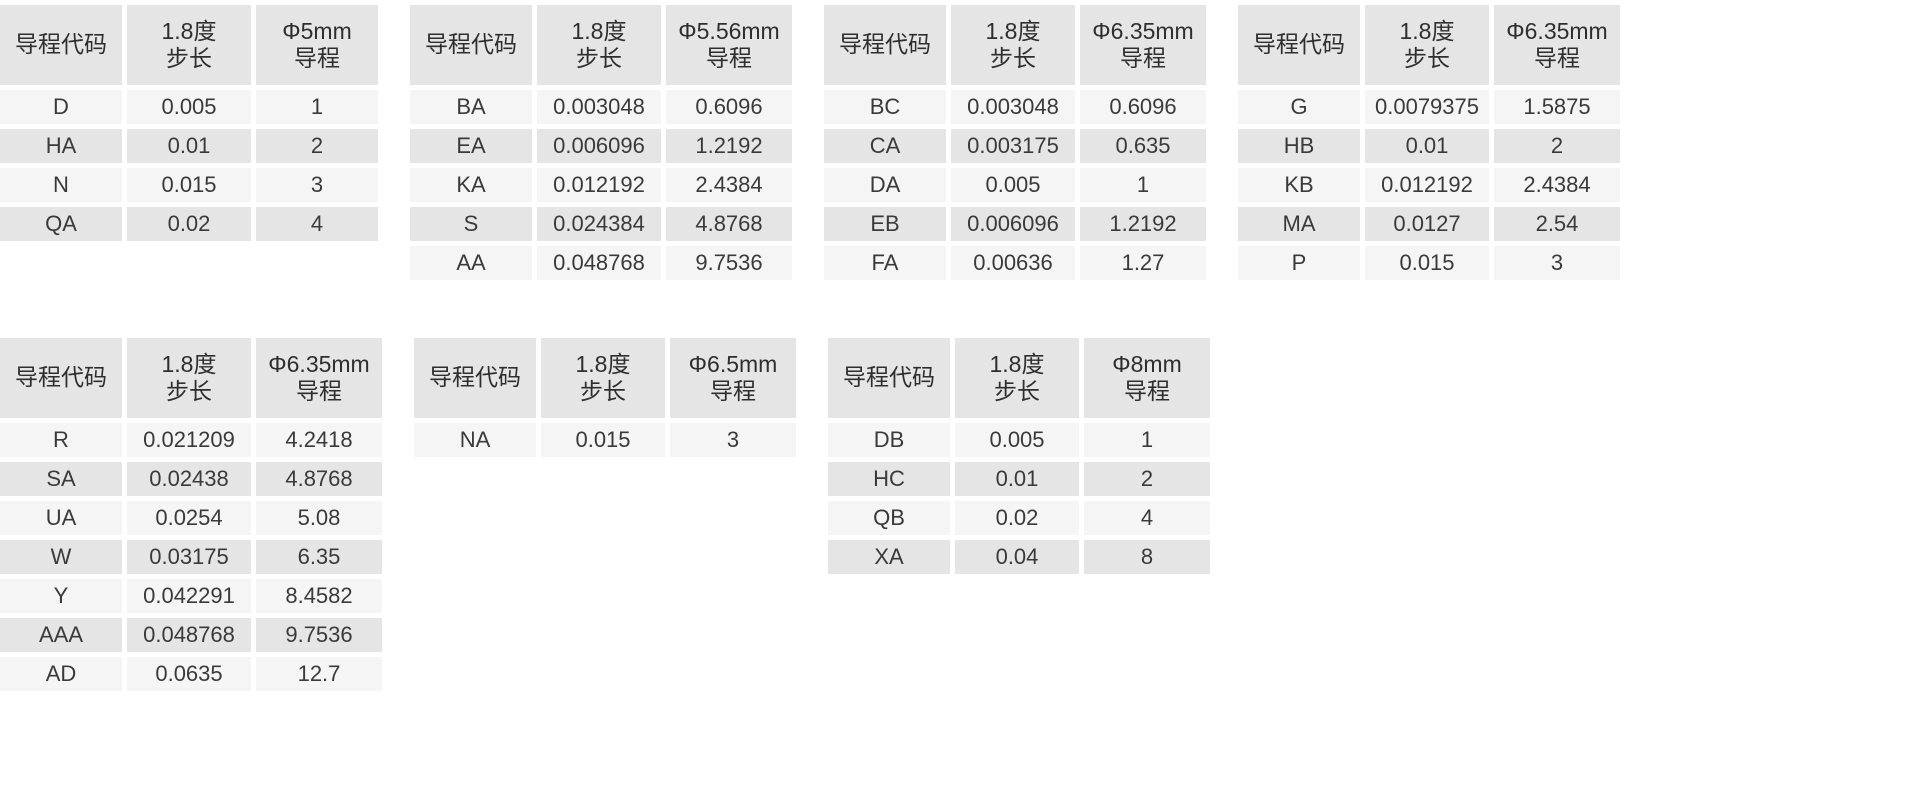 Image resolution: width=1925 pixels, height=804 pixels. What do you see at coordinates (319, 674) in the screenshot?
I see `cell-lead: 12.7` at bounding box center [319, 674].